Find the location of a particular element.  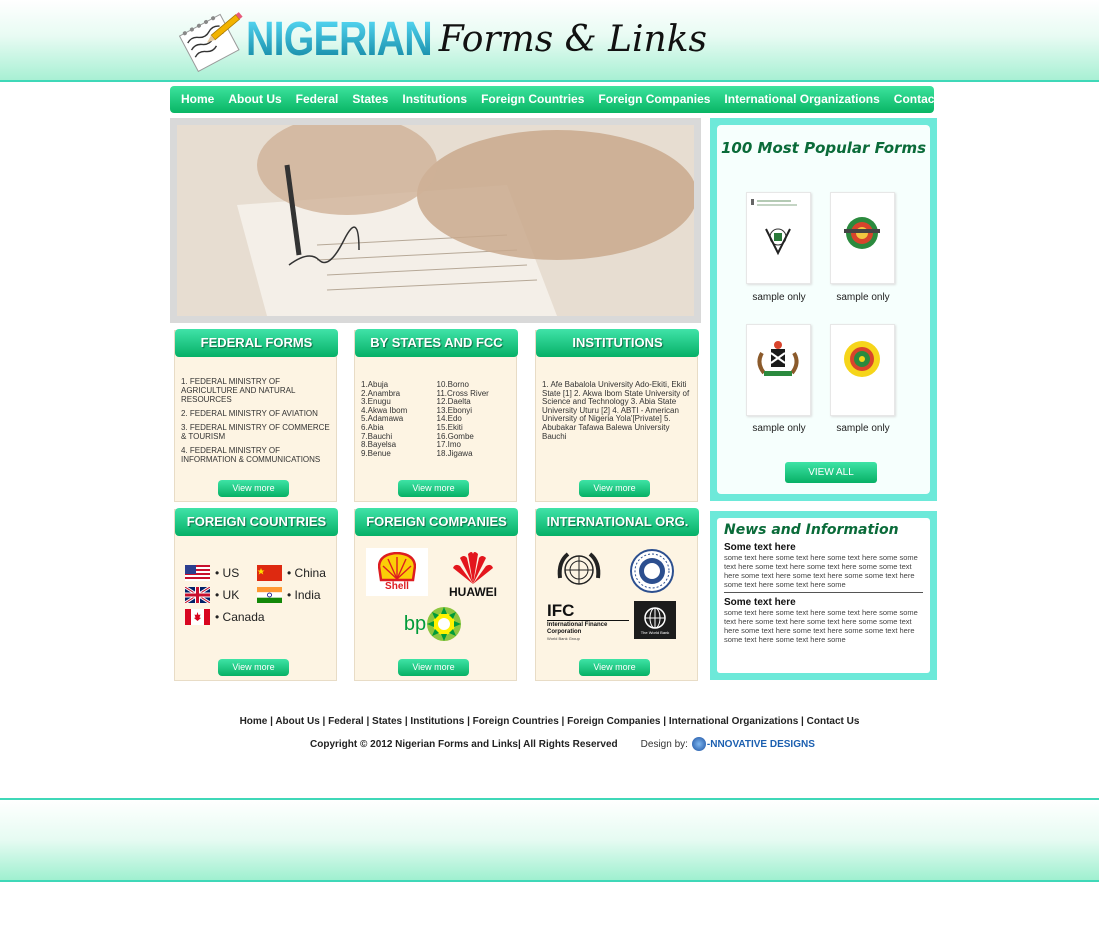

huawei-logo: HUAWEI is located at coordinates (473, 574).